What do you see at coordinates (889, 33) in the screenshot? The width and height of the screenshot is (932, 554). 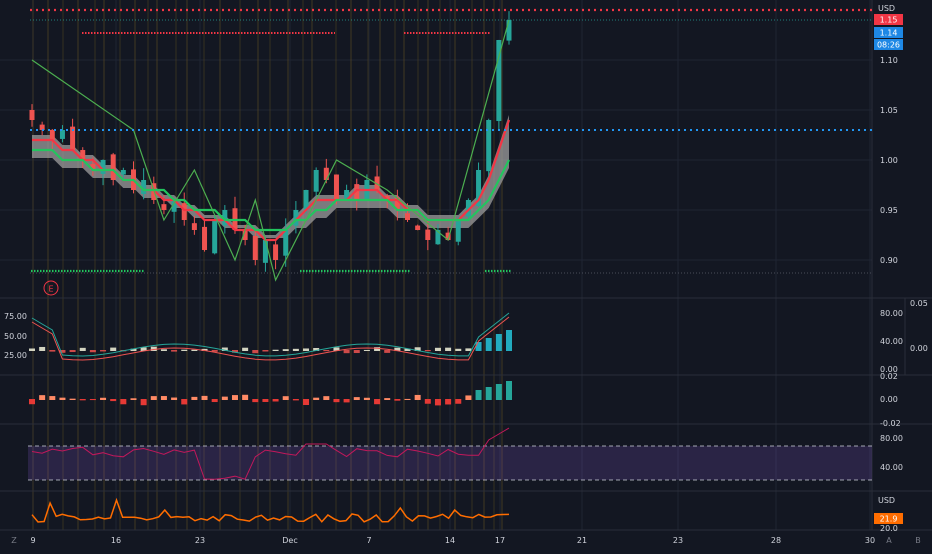 I see `last-price-text: 1.14` at bounding box center [889, 33].